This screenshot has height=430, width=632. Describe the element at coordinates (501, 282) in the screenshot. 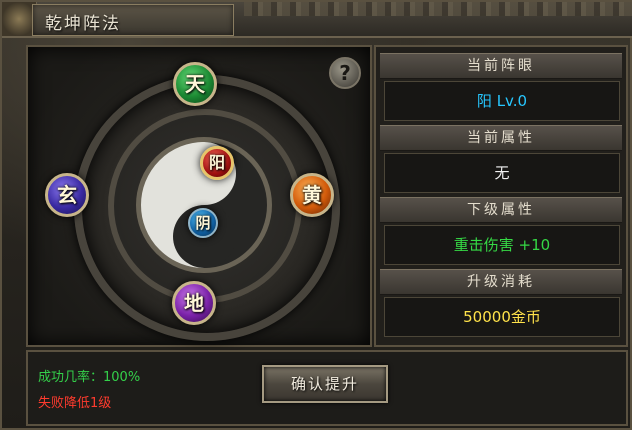

I see `upgrade-cost-header: 升级消耗` at that location.